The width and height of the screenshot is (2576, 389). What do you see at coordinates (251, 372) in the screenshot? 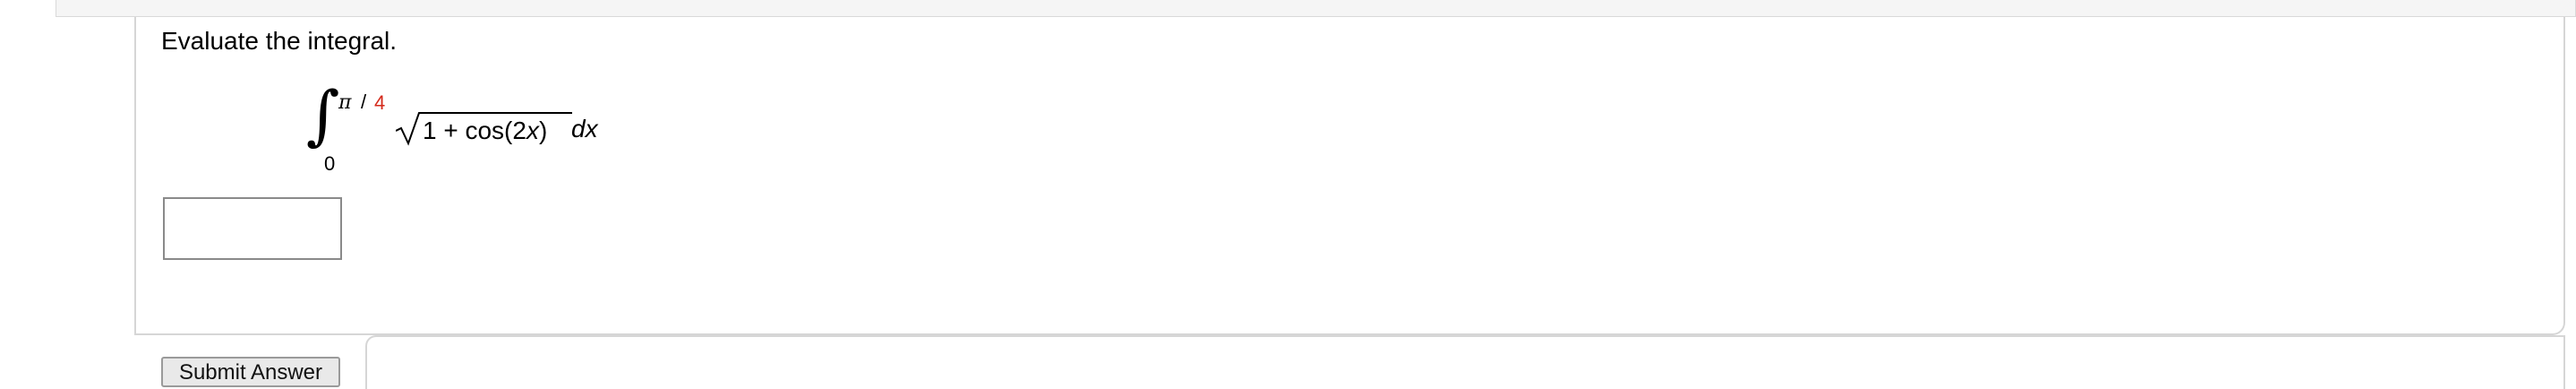
I see `submit-answer-button: Submit Answer` at bounding box center [251, 372].